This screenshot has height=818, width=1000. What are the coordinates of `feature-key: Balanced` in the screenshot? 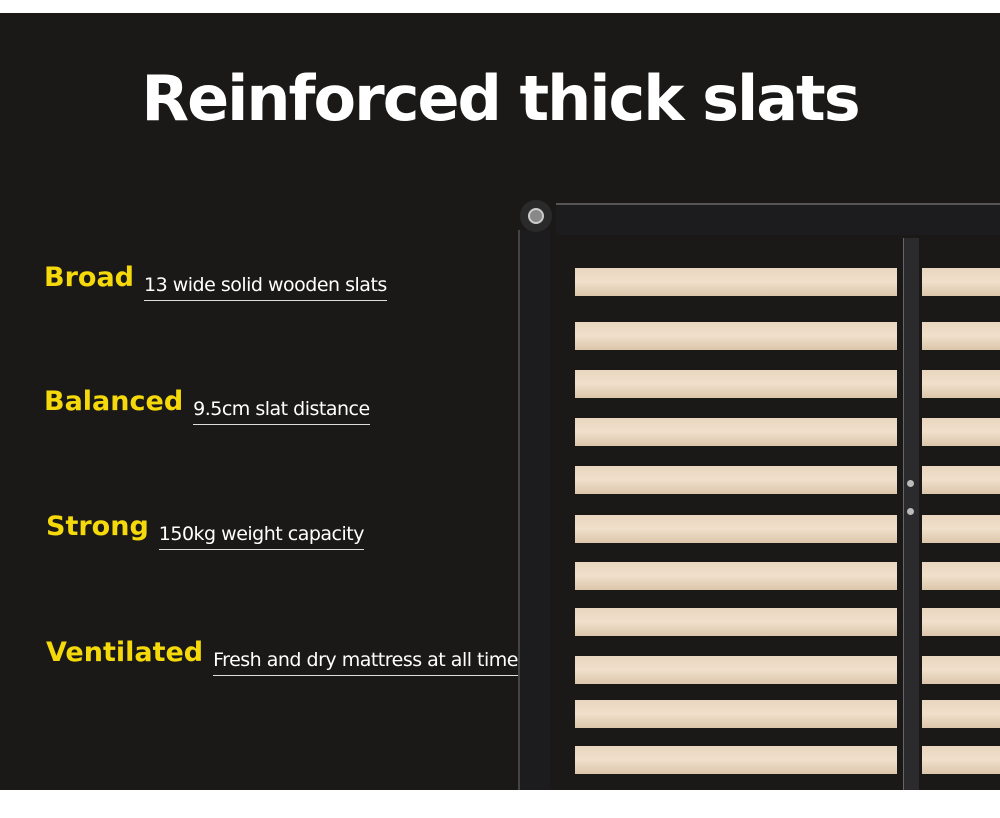 It's located at (114, 401).